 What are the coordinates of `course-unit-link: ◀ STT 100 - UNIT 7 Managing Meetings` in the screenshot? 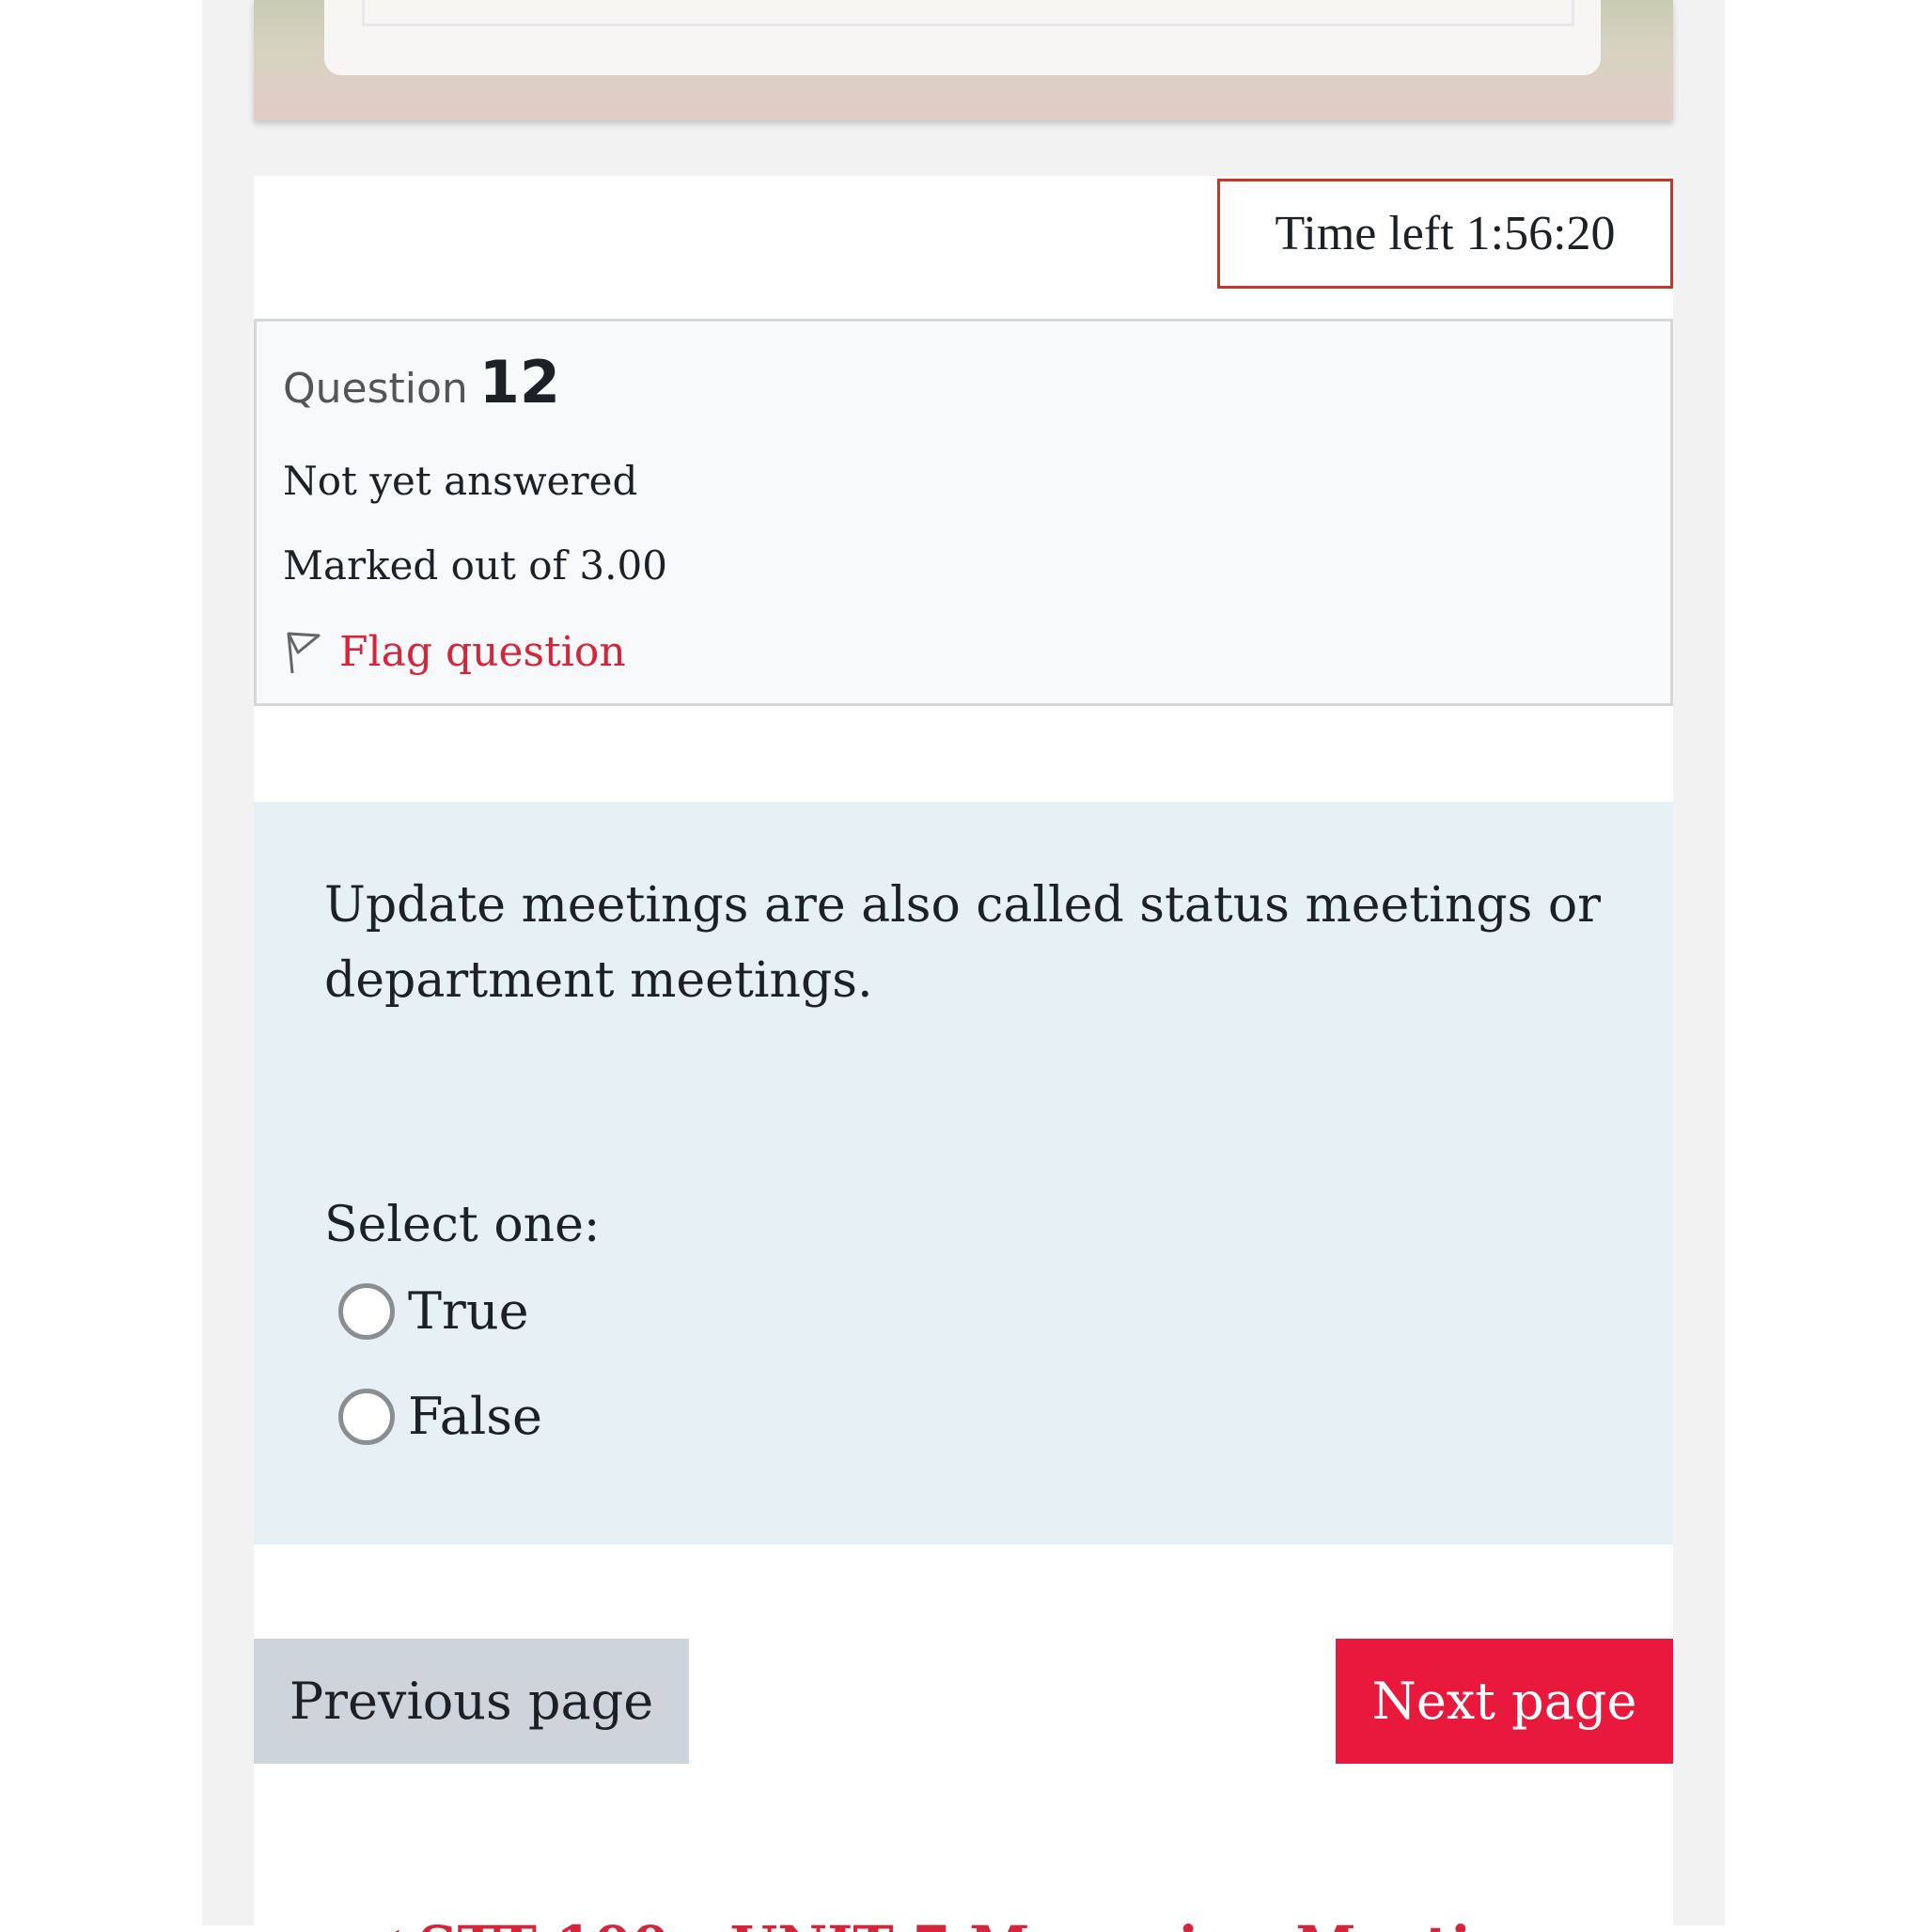 It's located at (968, 1918).